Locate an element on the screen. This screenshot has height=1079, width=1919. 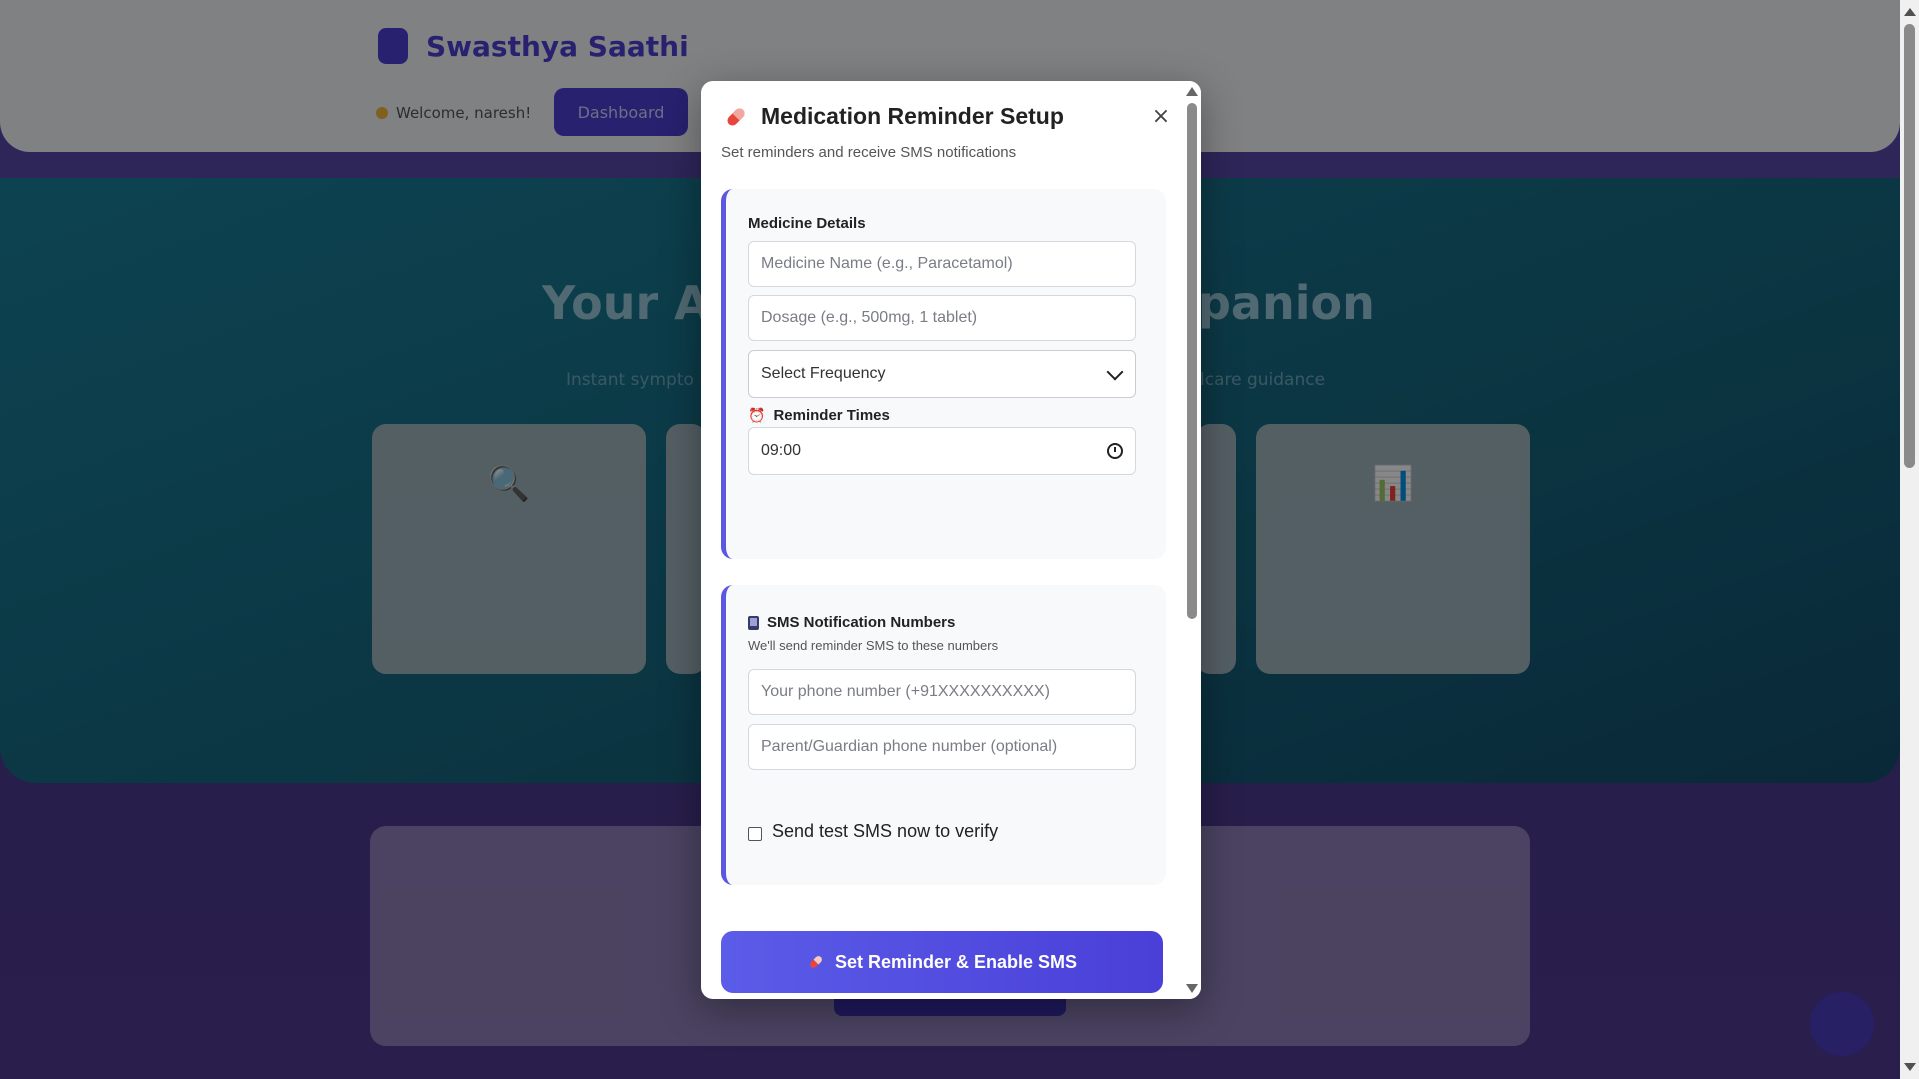
page-scrollbar is located at coordinates (1909, 539).